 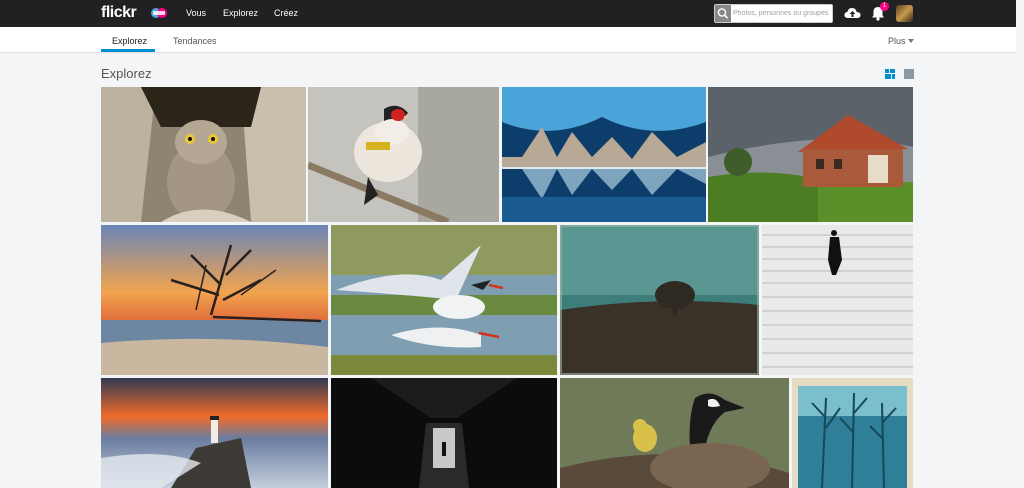 What do you see at coordinates (884, 6) in the screenshot?
I see `notification-badge: 1` at bounding box center [884, 6].